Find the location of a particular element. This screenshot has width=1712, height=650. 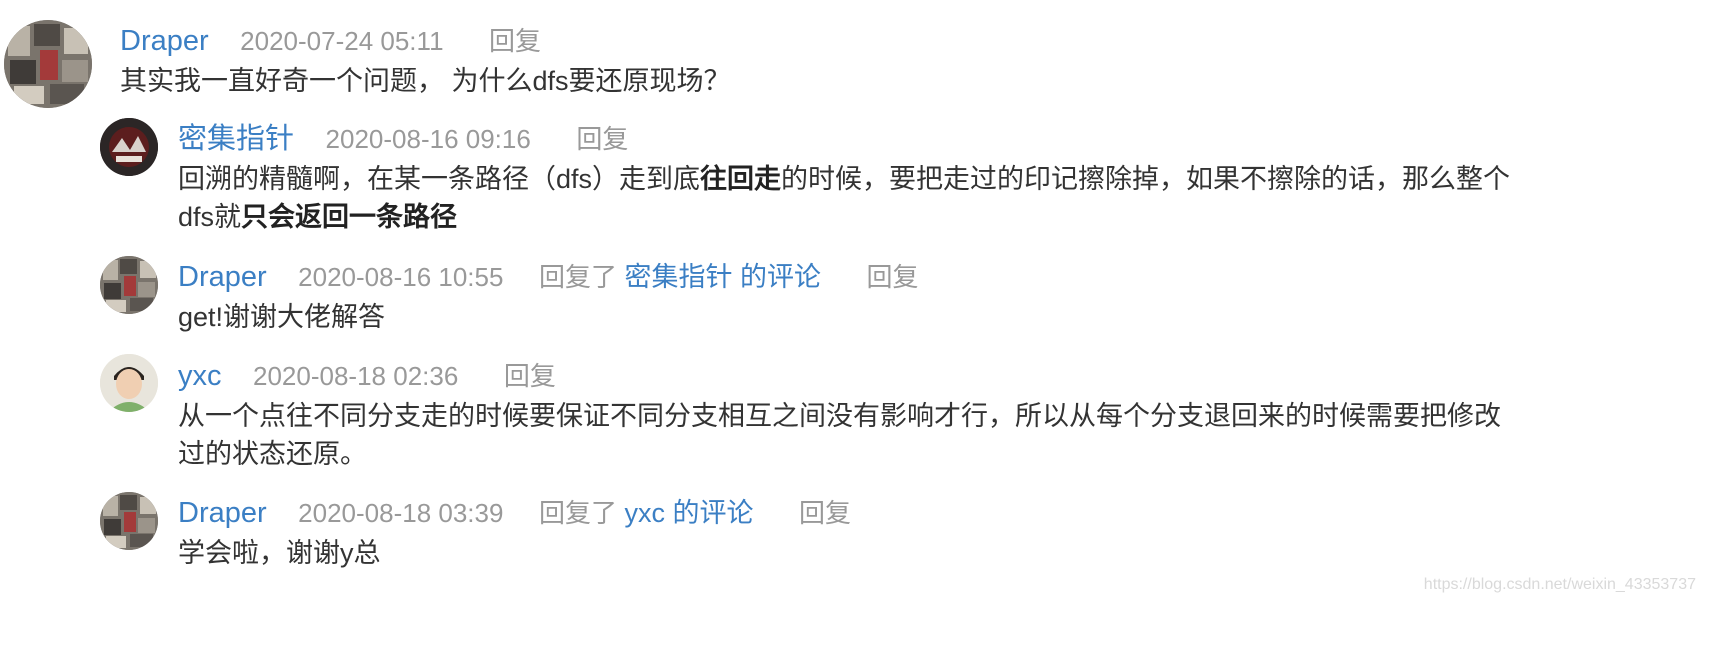

dark-album-avatar-icon is located at coordinates (129, 147).